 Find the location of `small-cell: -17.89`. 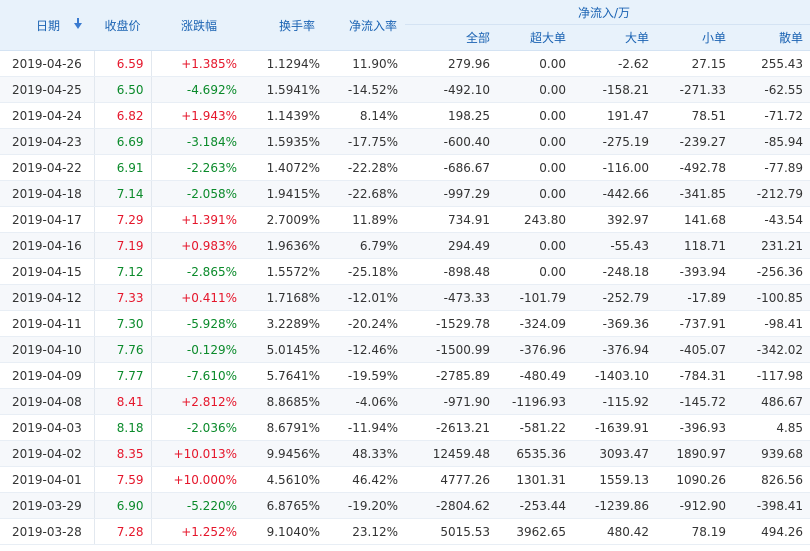

small-cell: -17.89 is located at coordinates (694, 297).